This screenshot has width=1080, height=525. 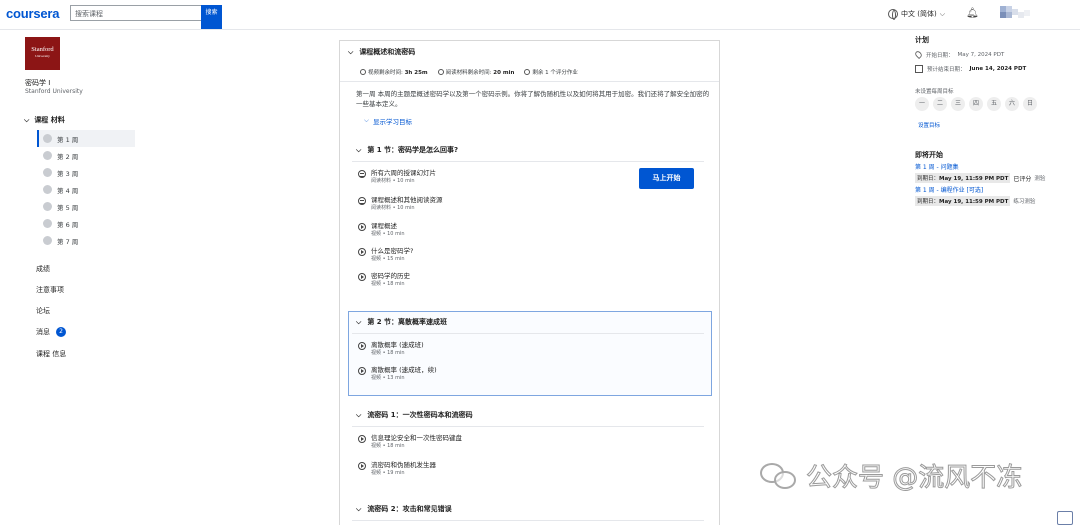 I want to click on show-learning-objectives: ⌵ 显示学习目标, so click(x=388, y=121).